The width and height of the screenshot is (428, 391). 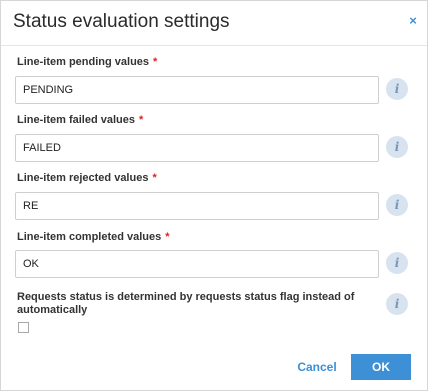 I want to click on requests-status-flag-checkbox, so click(x=23, y=327).